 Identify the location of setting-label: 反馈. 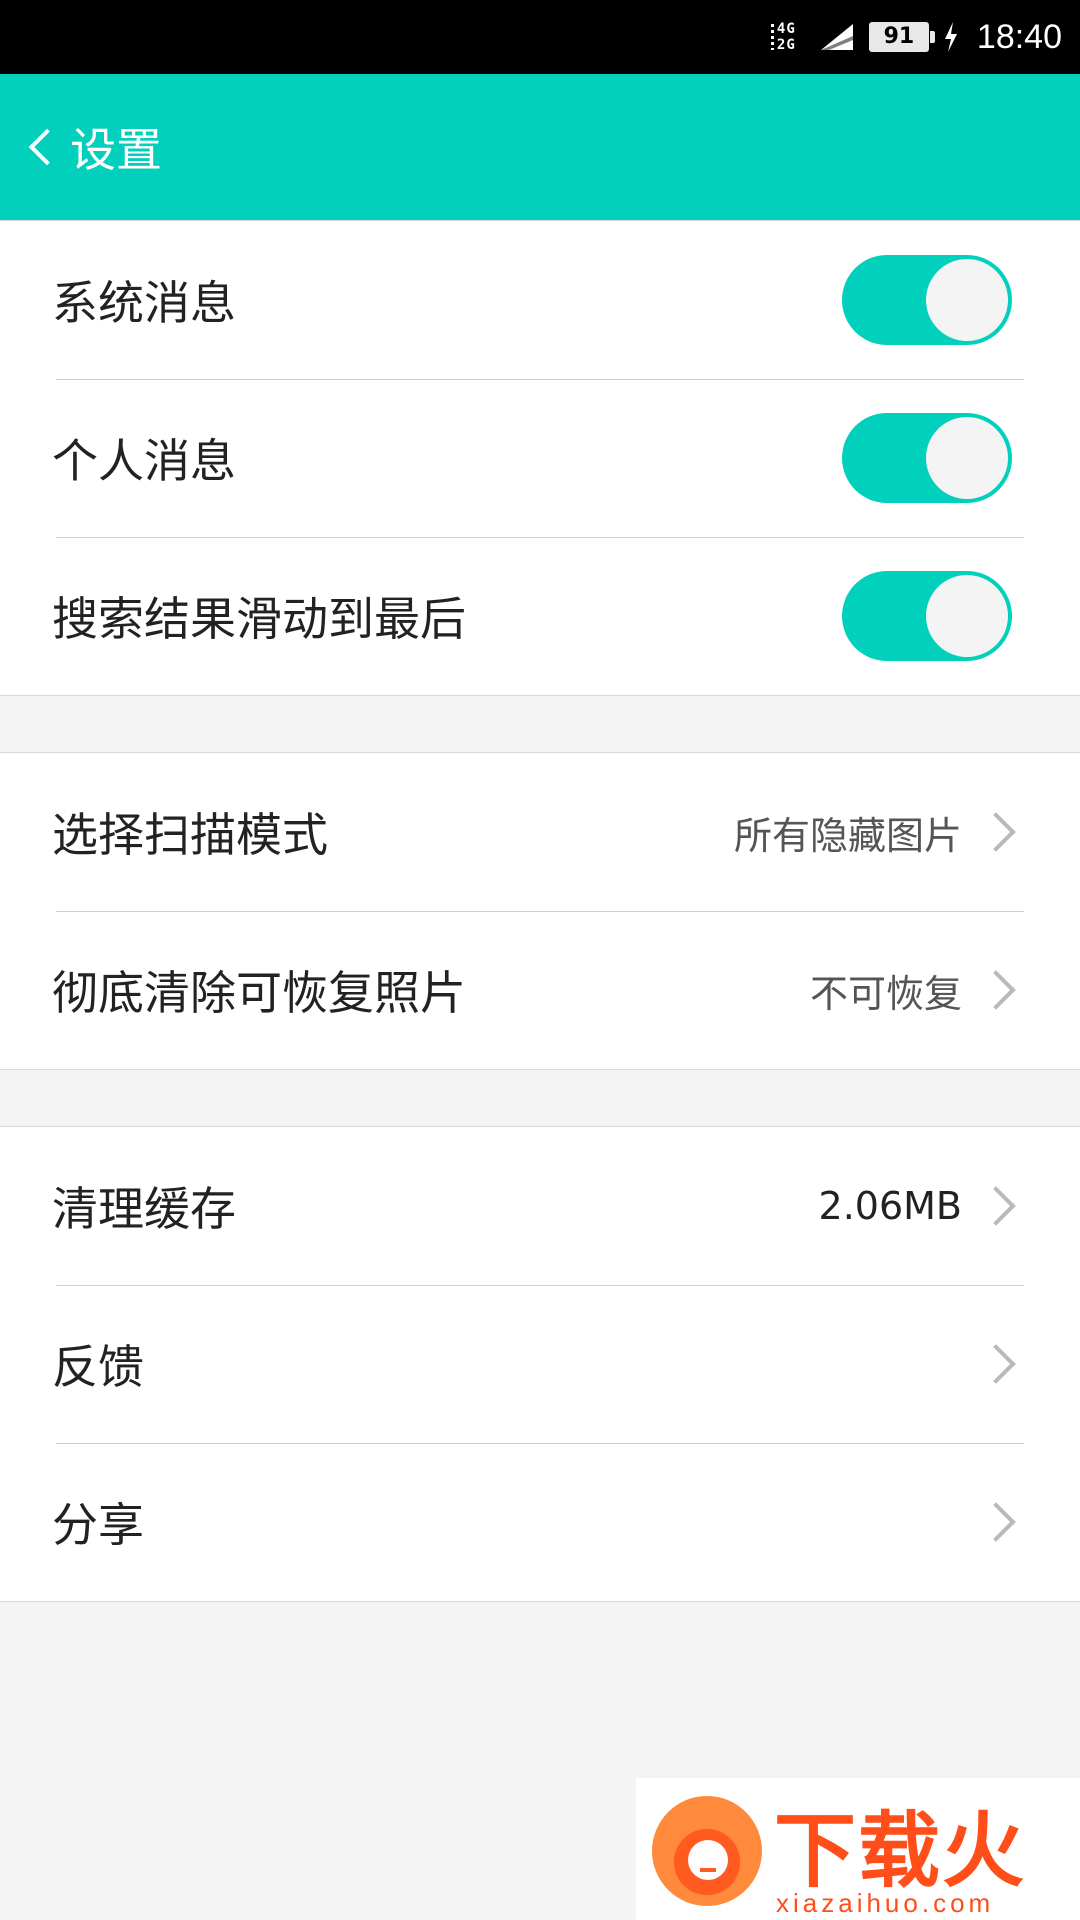
(98, 1367).